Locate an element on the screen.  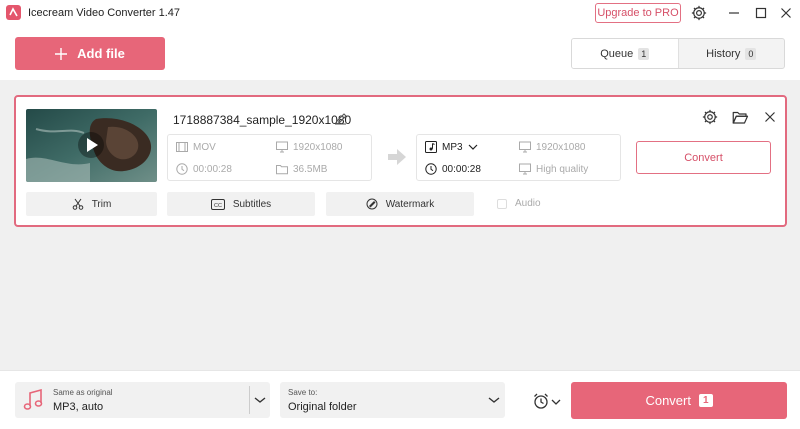
queue-history-tabs: Queue 1 History 0 is located at coordinates (678, 53).